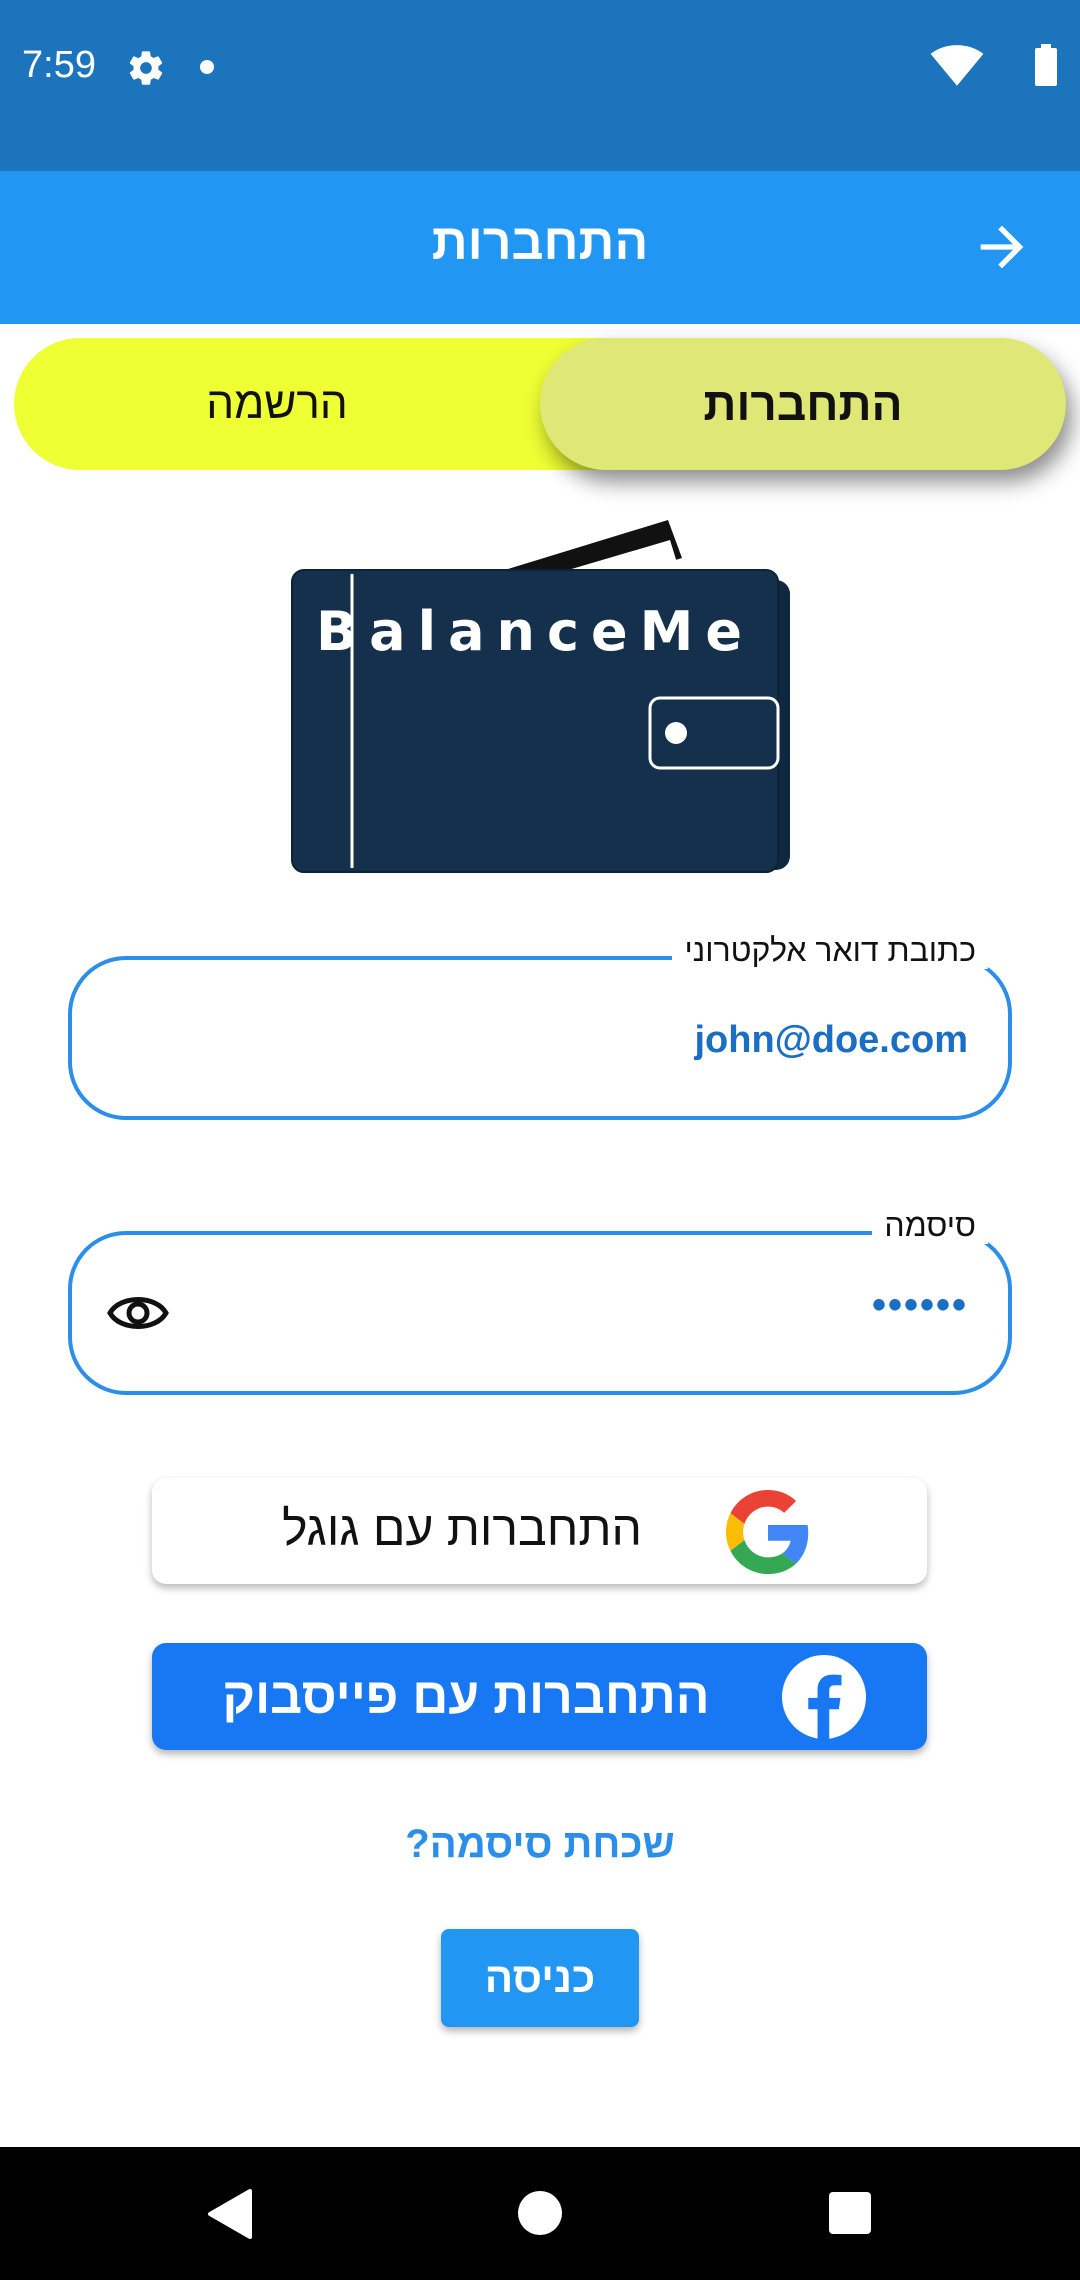 The width and height of the screenshot is (1080, 2280). Describe the element at coordinates (146, 68) in the screenshot. I see `settings-icon` at that location.